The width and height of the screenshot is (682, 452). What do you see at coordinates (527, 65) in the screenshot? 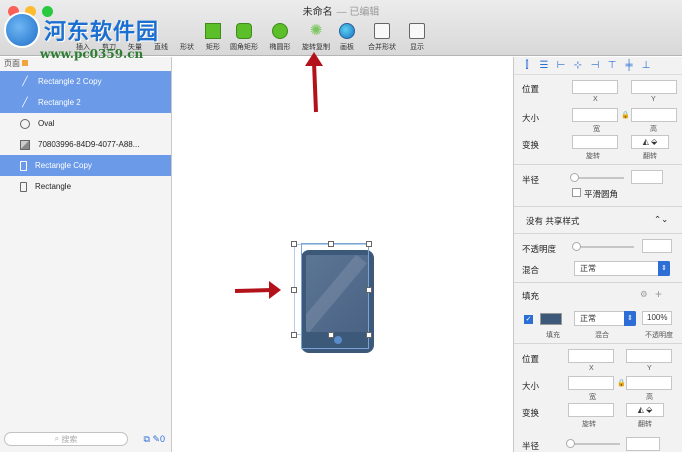
I see `distribute-horizontal-icon: ⫿` at bounding box center [527, 65].